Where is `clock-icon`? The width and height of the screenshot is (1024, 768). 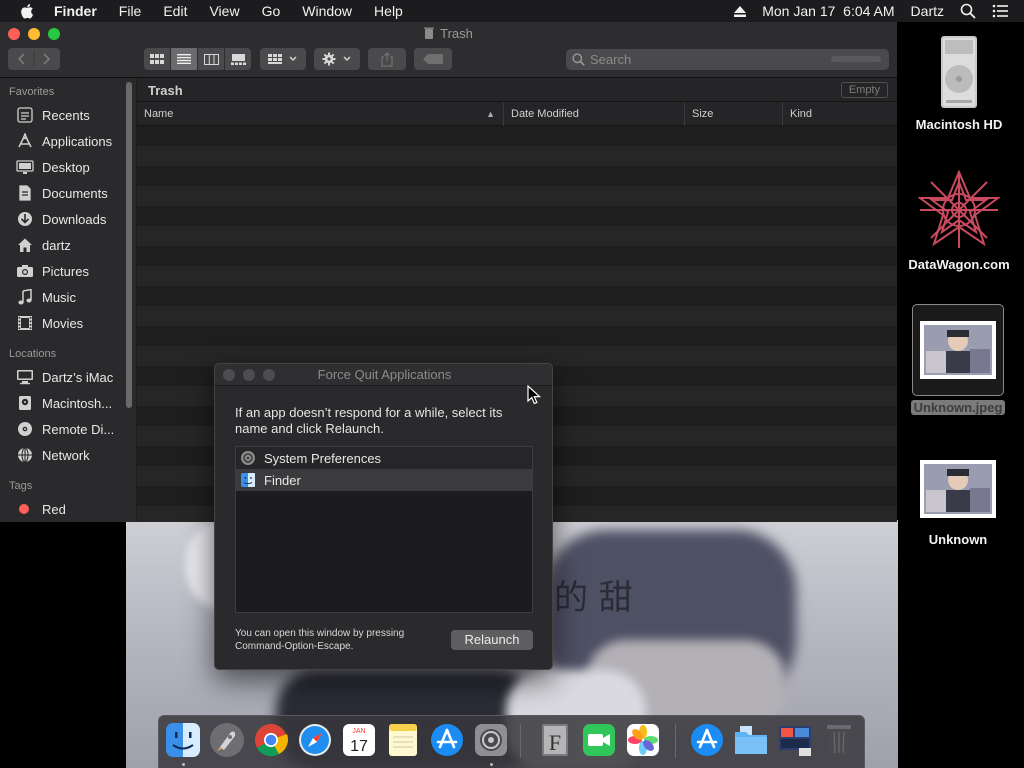 clock-icon is located at coordinates (25, 115).